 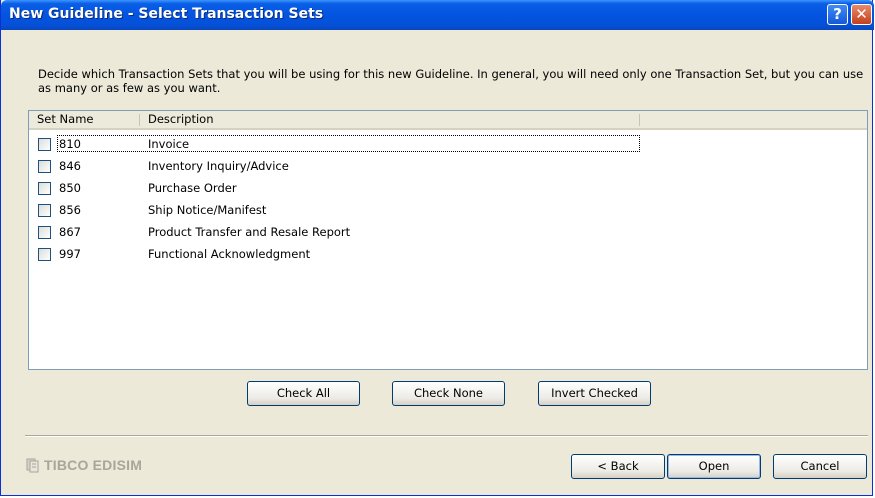 What do you see at coordinates (93, 465) in the screenshot?
I see `brand-name: TIBCO EDISIM` at bounding box center [93, 465].